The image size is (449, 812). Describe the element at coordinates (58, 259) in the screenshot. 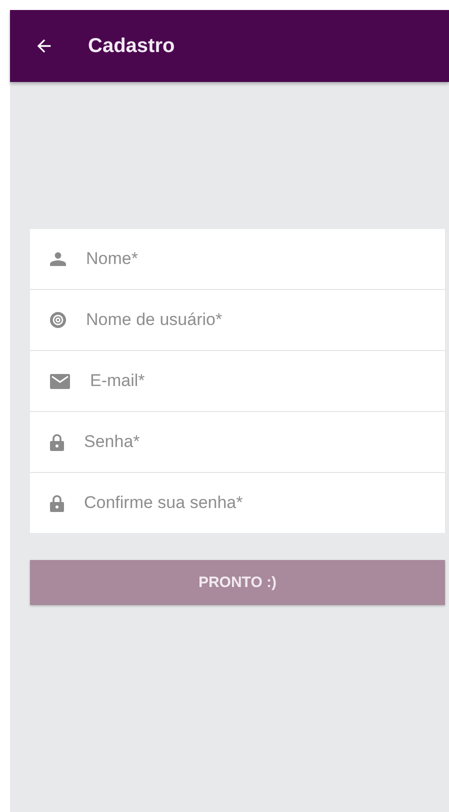

I see `person-icon` at that location.